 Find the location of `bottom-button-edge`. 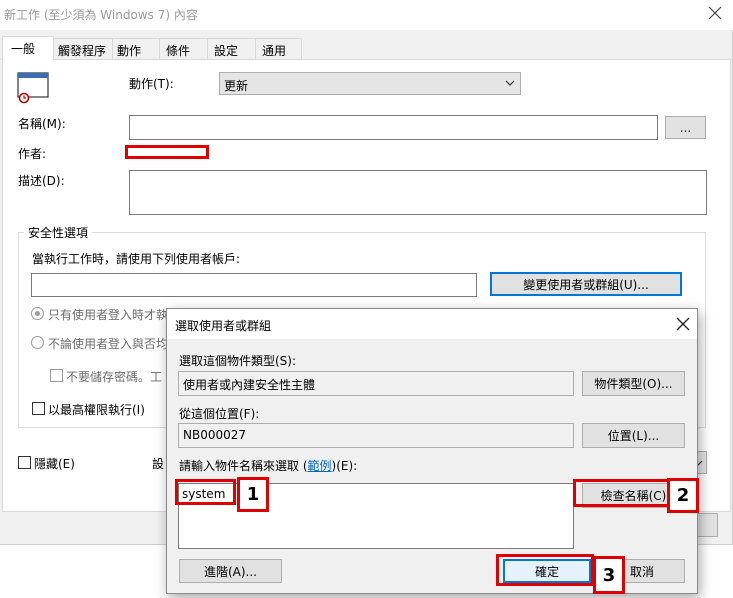

bottom-button-edge is located at coordinates (707, 525).